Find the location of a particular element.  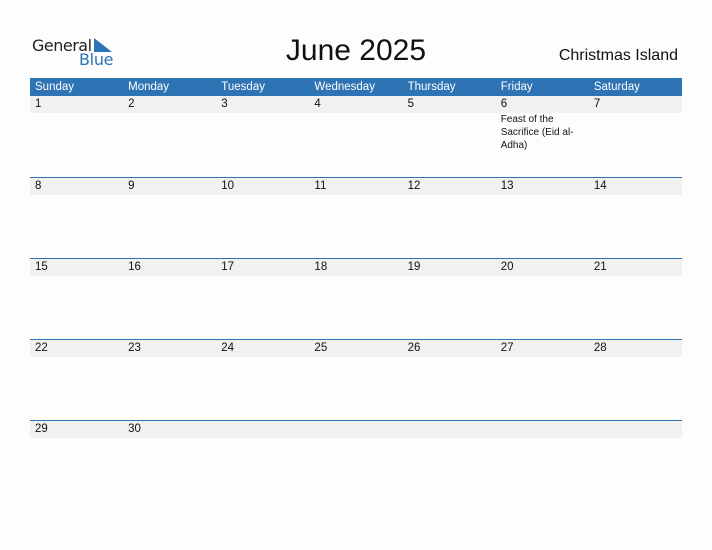

day-number: 26 is located at coordinates (414, 348).